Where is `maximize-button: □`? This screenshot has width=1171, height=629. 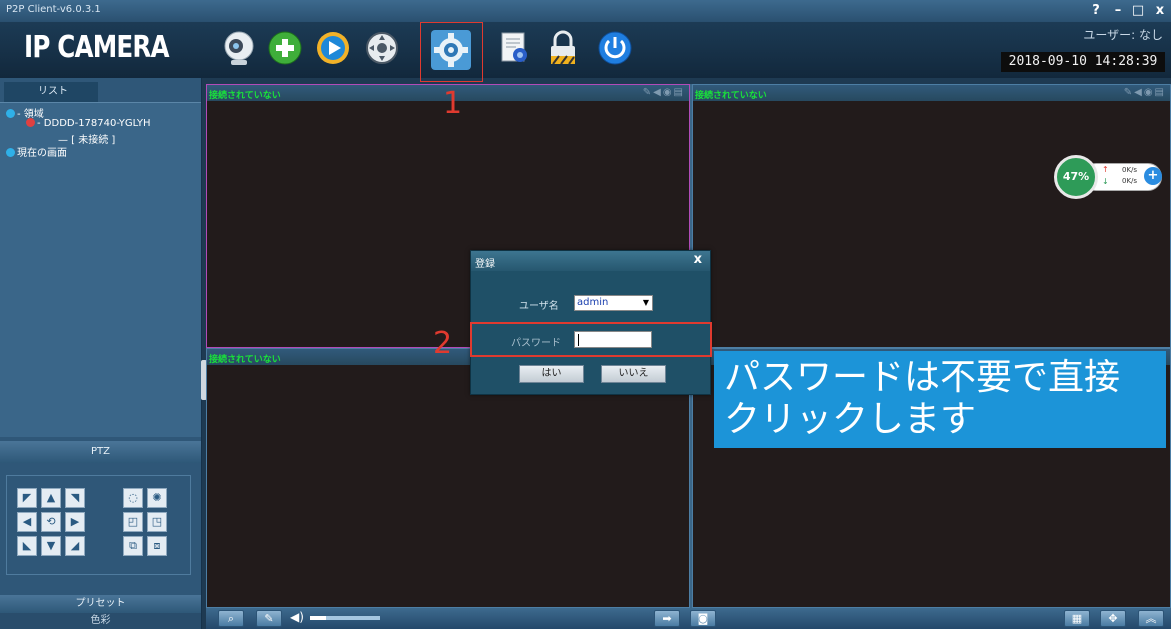 maximize-button: □ is located at coordinates (1138, 11).